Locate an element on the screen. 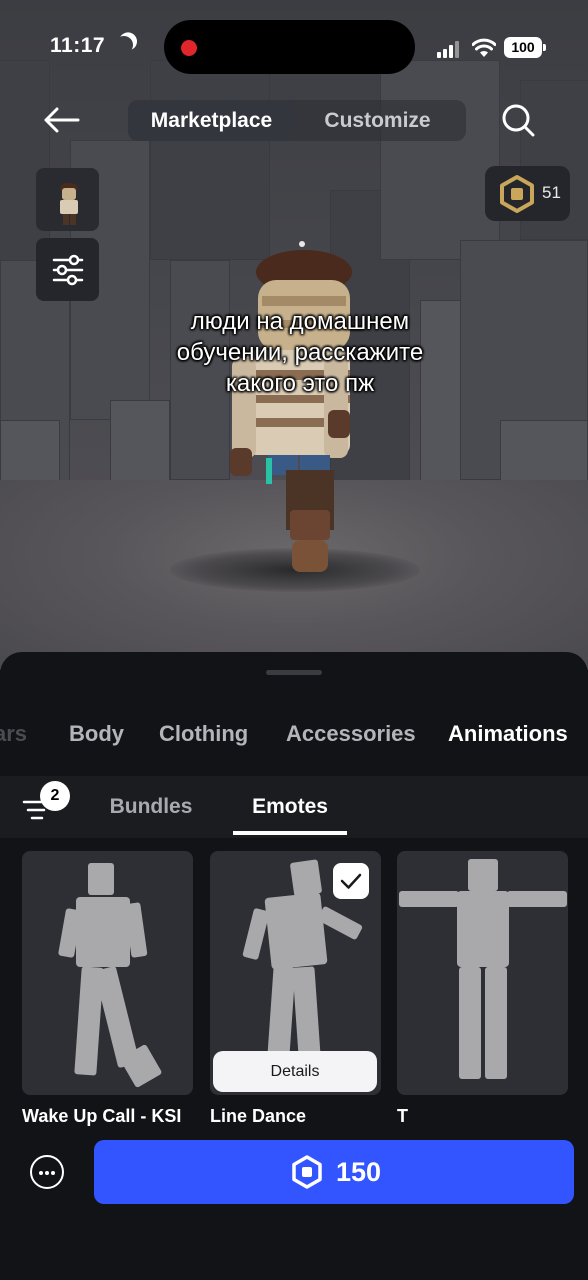 The width and height of the screenshot is (588, 1280). category-tab-animations: Animations is located at coordinates (508, 734).